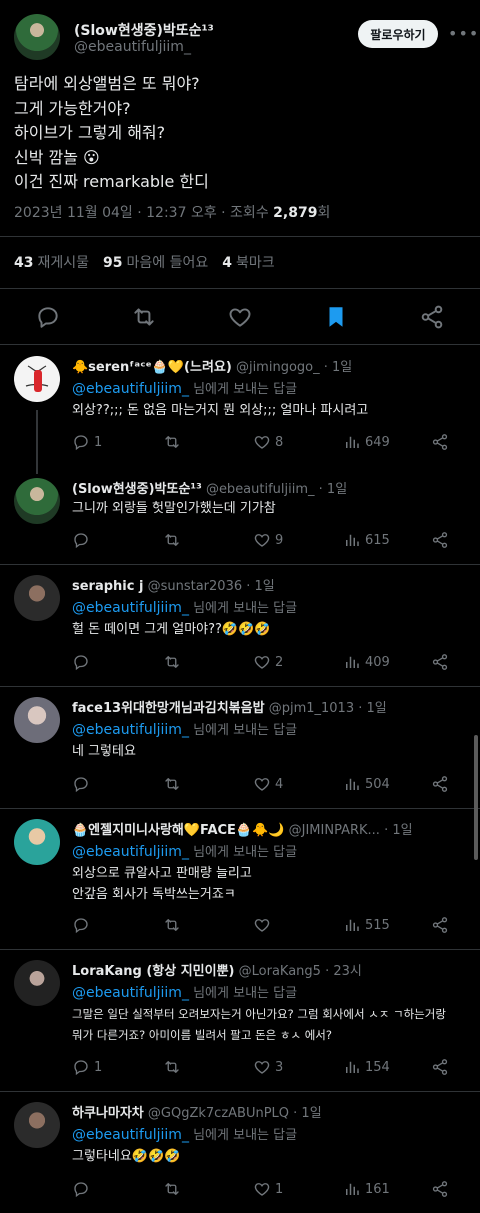  I want to click on reply-time: · 23시, so click(343, 971).